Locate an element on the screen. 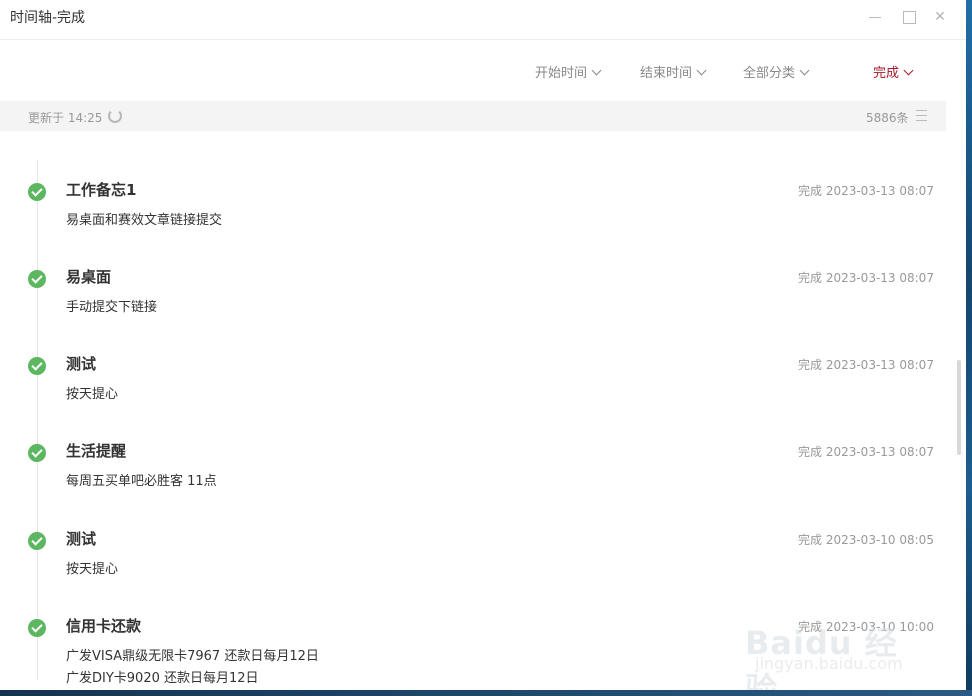 The width and height of the screenshot is (972, 696). close-icon: ✕ is located at coordinates (940, 17).